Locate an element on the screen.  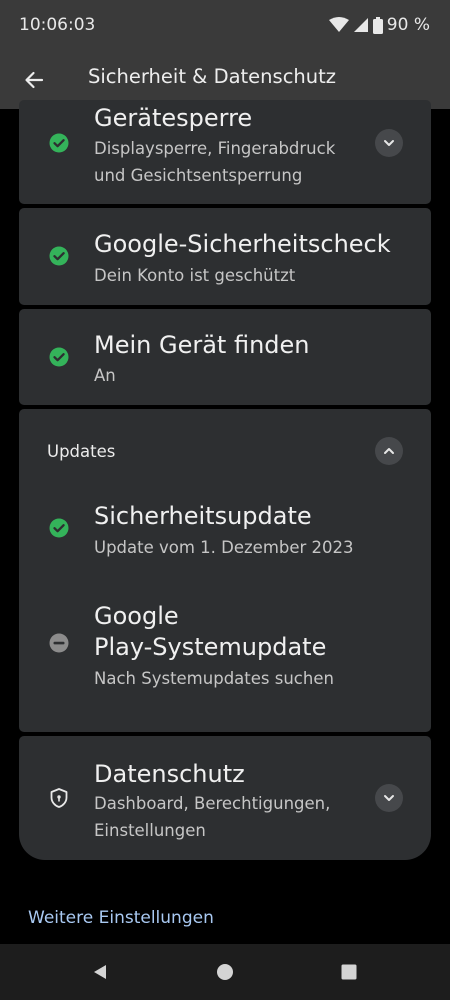
security-check-subtitle: Dein Konto ist geschützt is located at coordinates (195, 275).